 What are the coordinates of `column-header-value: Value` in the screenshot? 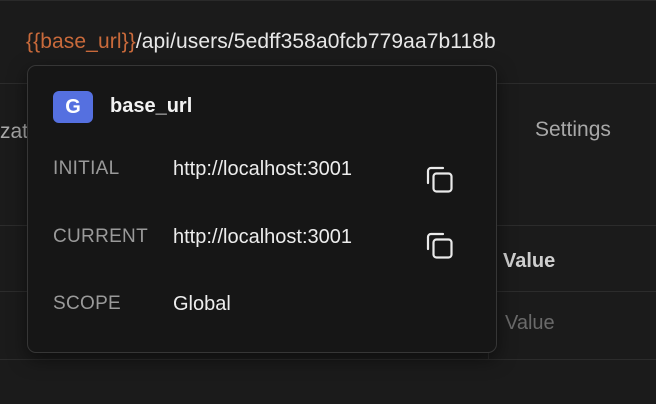 It's located at (529, 261).